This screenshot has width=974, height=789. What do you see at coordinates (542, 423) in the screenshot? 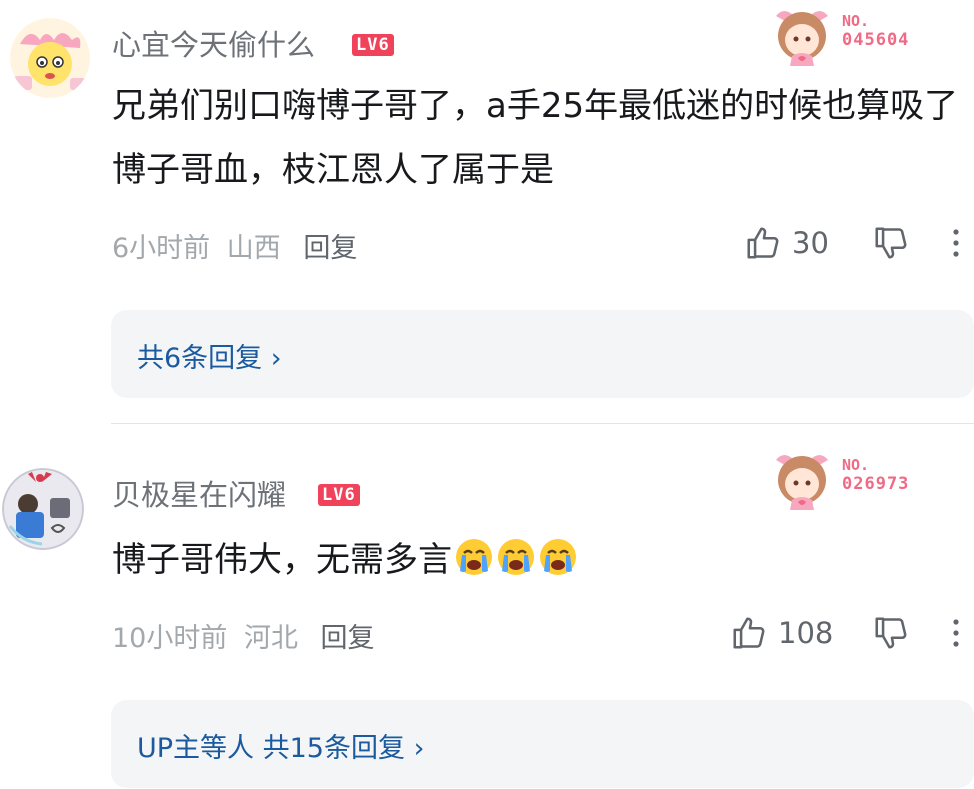
I see `divider` at bounding box center [542, 423].